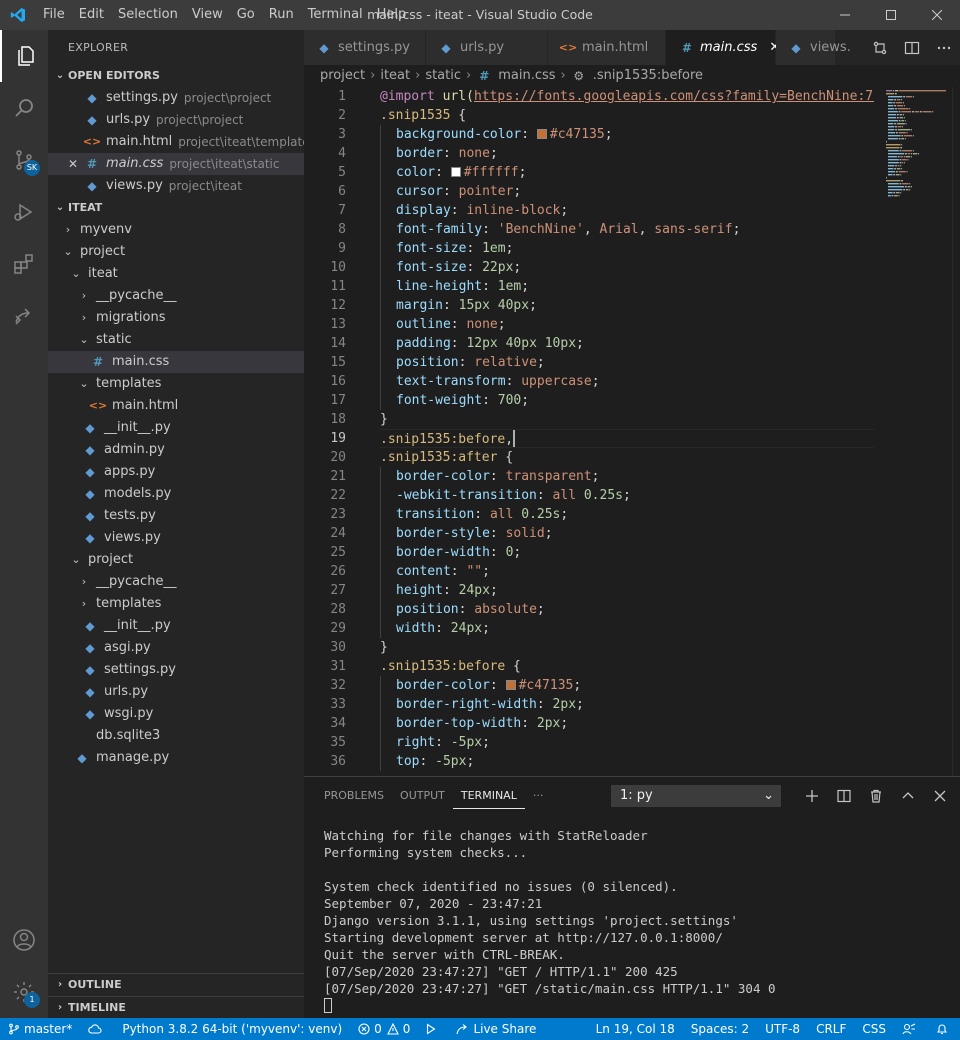 Image resolution: width=960 pixels, height=1040 pixels. I want to click on code-line: background-color: #c47135;, so click(627, 134).